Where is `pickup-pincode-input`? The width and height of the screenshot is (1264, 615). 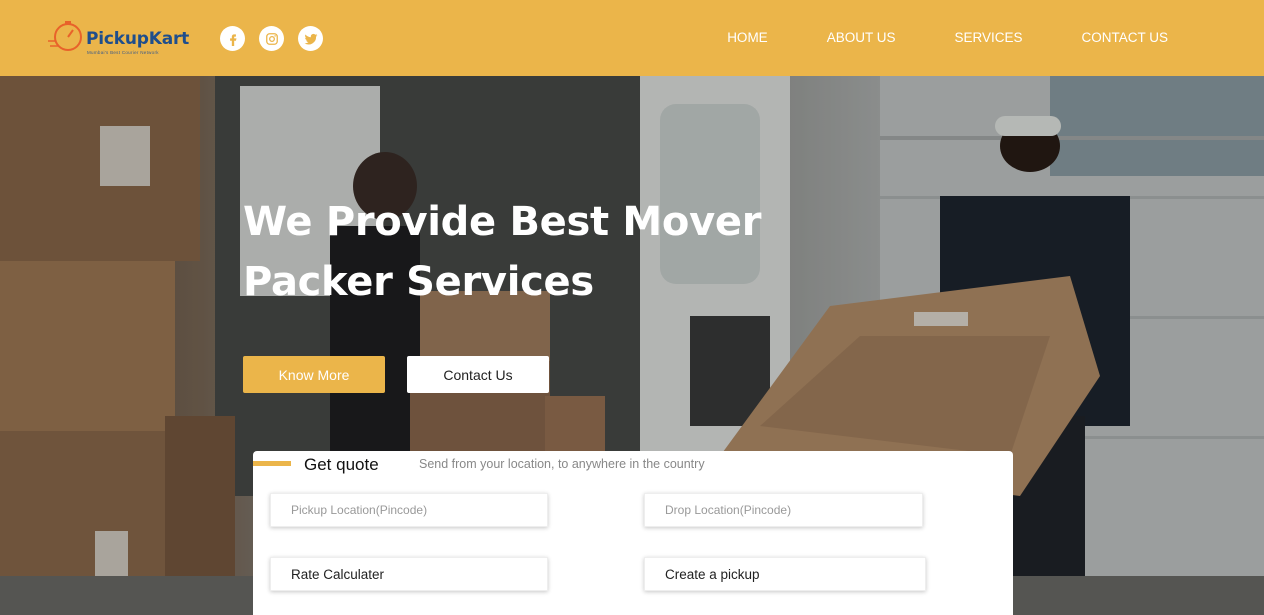 pickup-pincode-input is located at coordinates (409, 510).